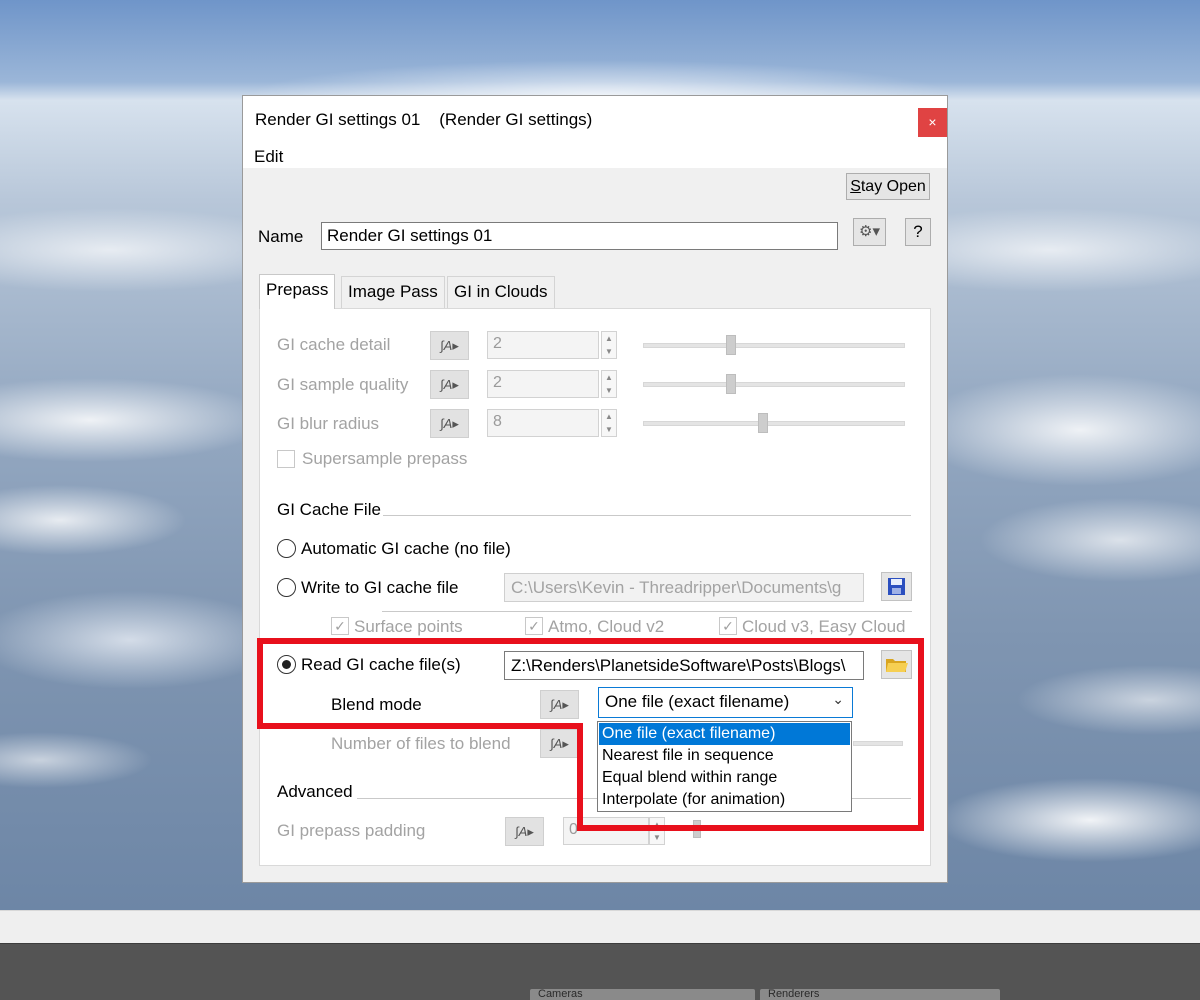 This screenshot has height=1000, width=1200. What do you see at coordinates (697, 701) in the screenshot?
I see `blend-mode-selected-value: One file (exact filename)` at bounding box center [697, 701].